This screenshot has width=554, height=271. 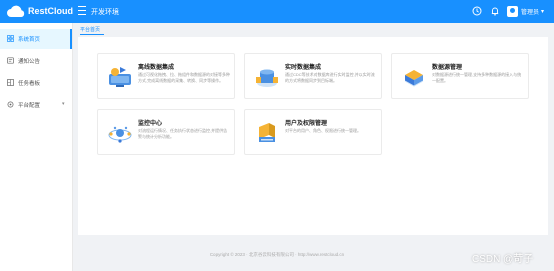 What do you see at coordinates (323, 130) in the screenshot?
I see `card-description: 对平台的用户、角色、权限进行统一管理。` at bounding box center [323, 130].